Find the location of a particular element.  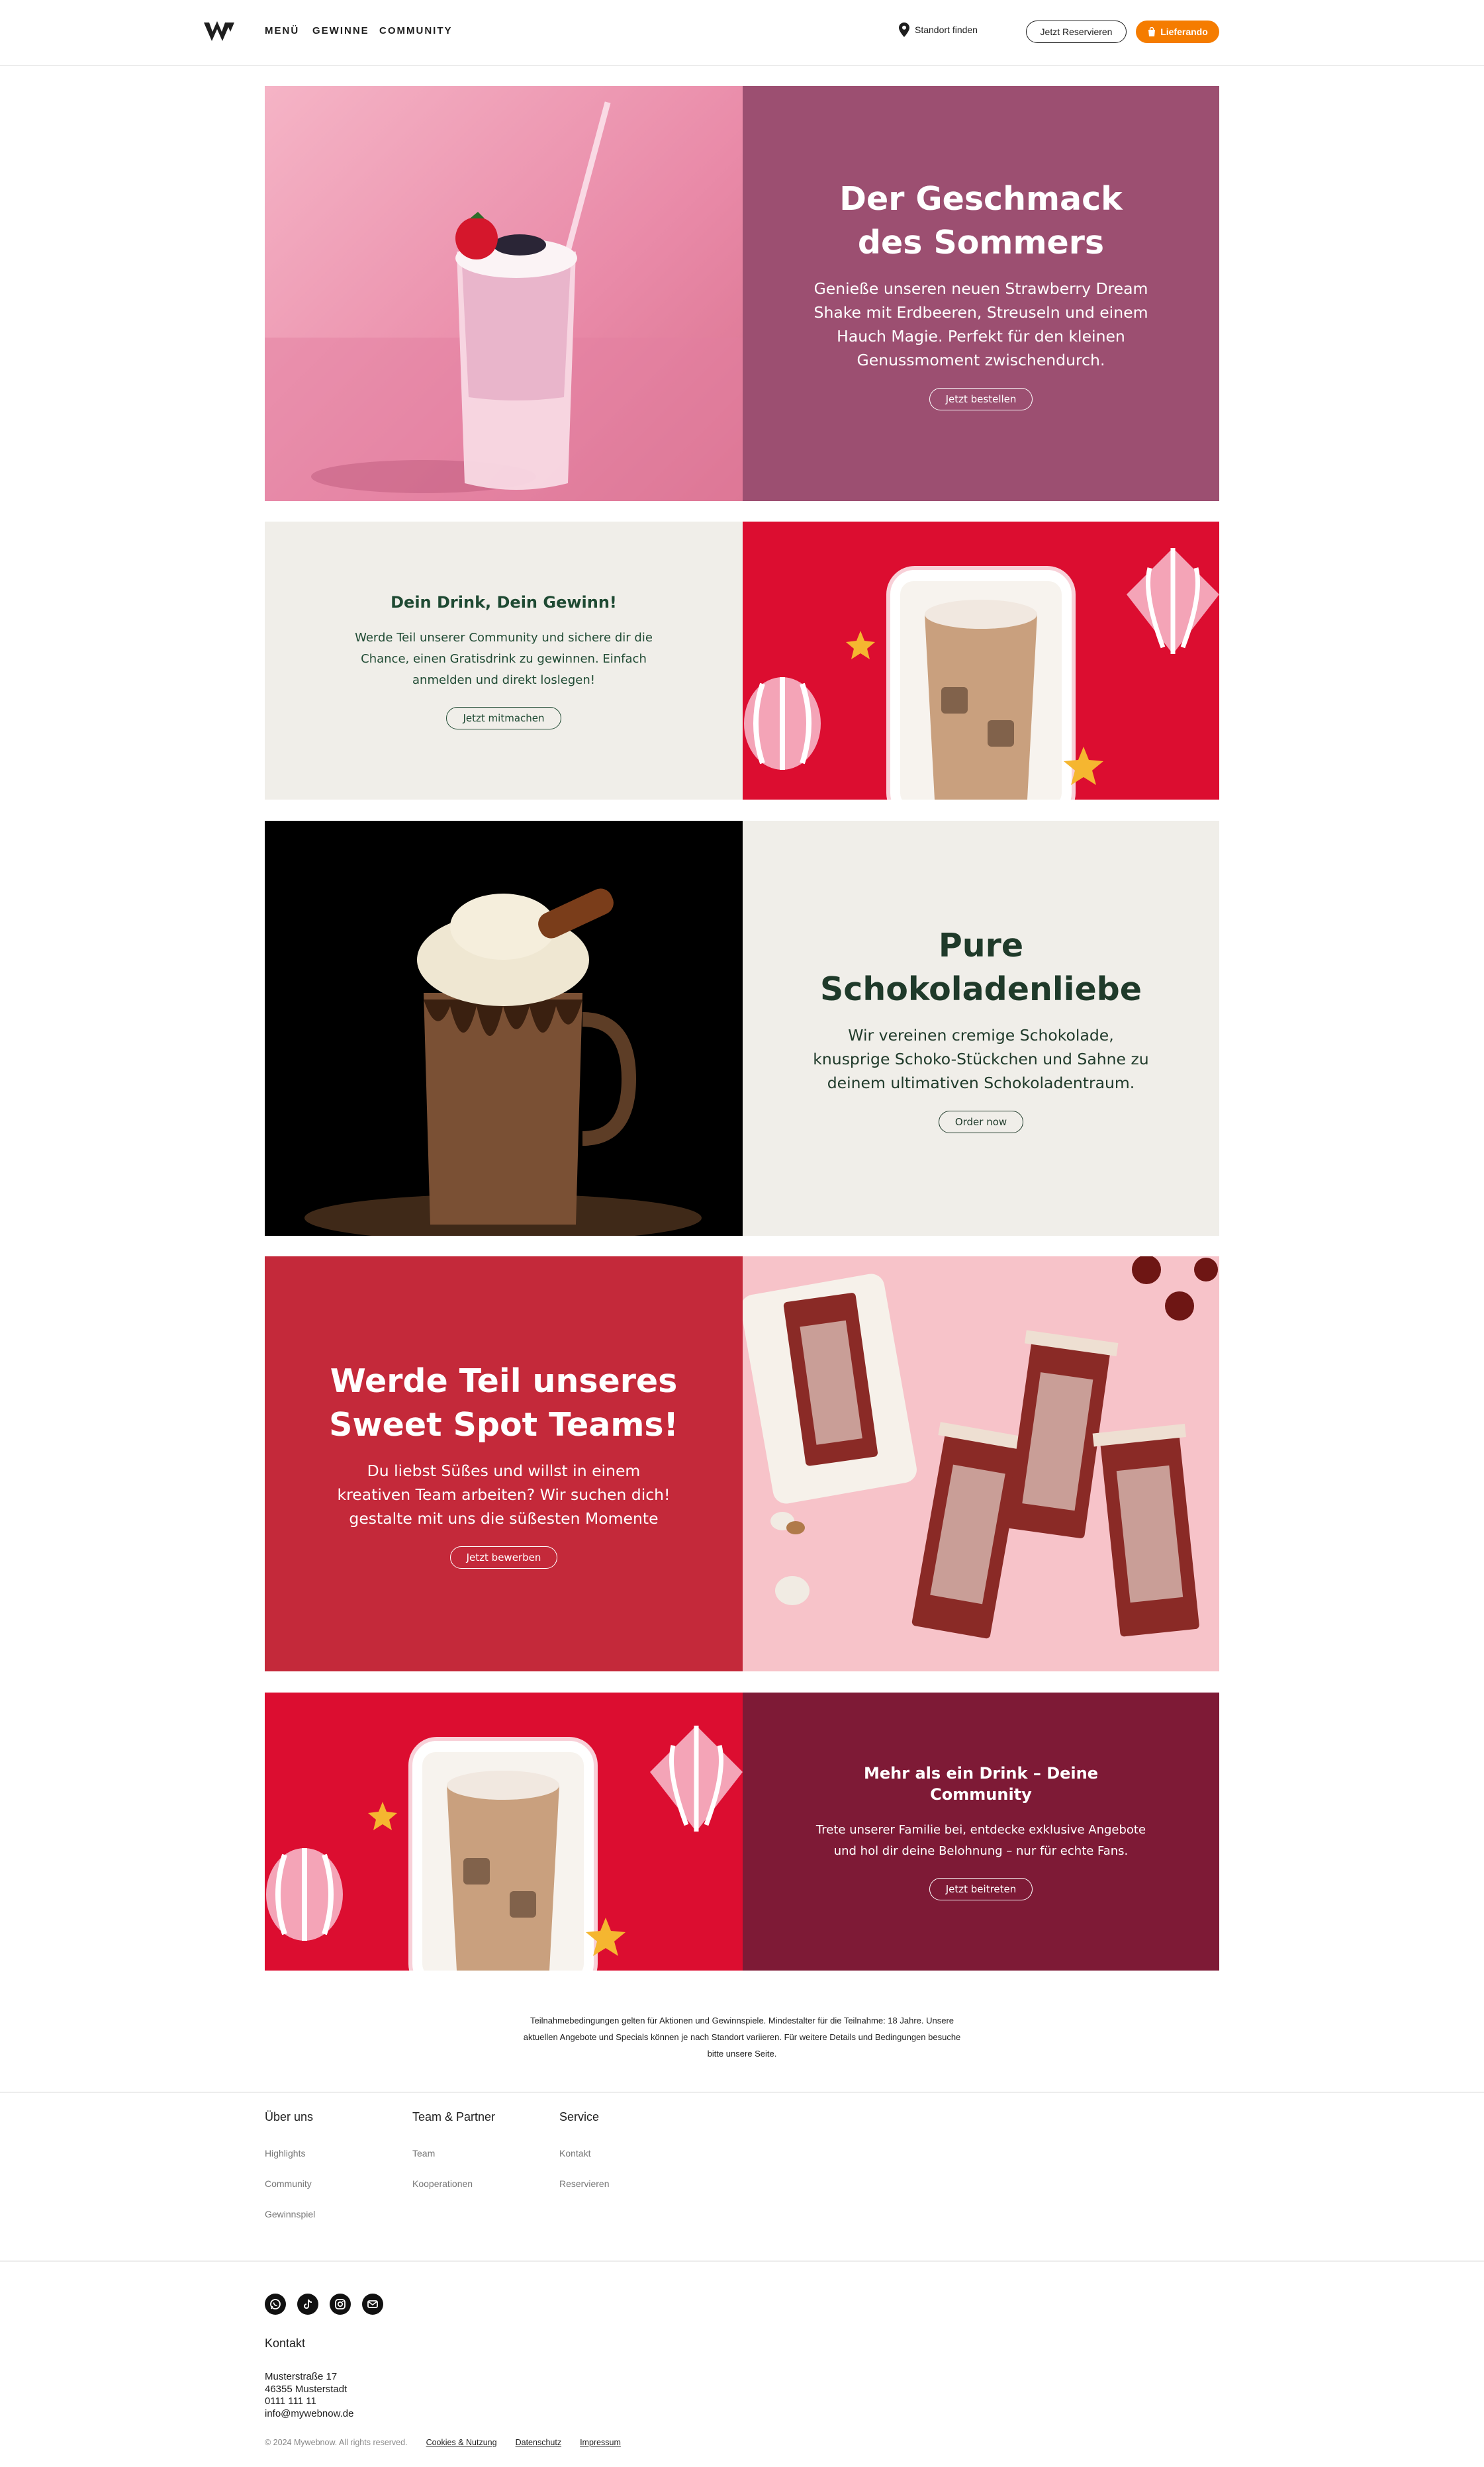

order-now-button: Order now is located at coordinates (981, 1121).